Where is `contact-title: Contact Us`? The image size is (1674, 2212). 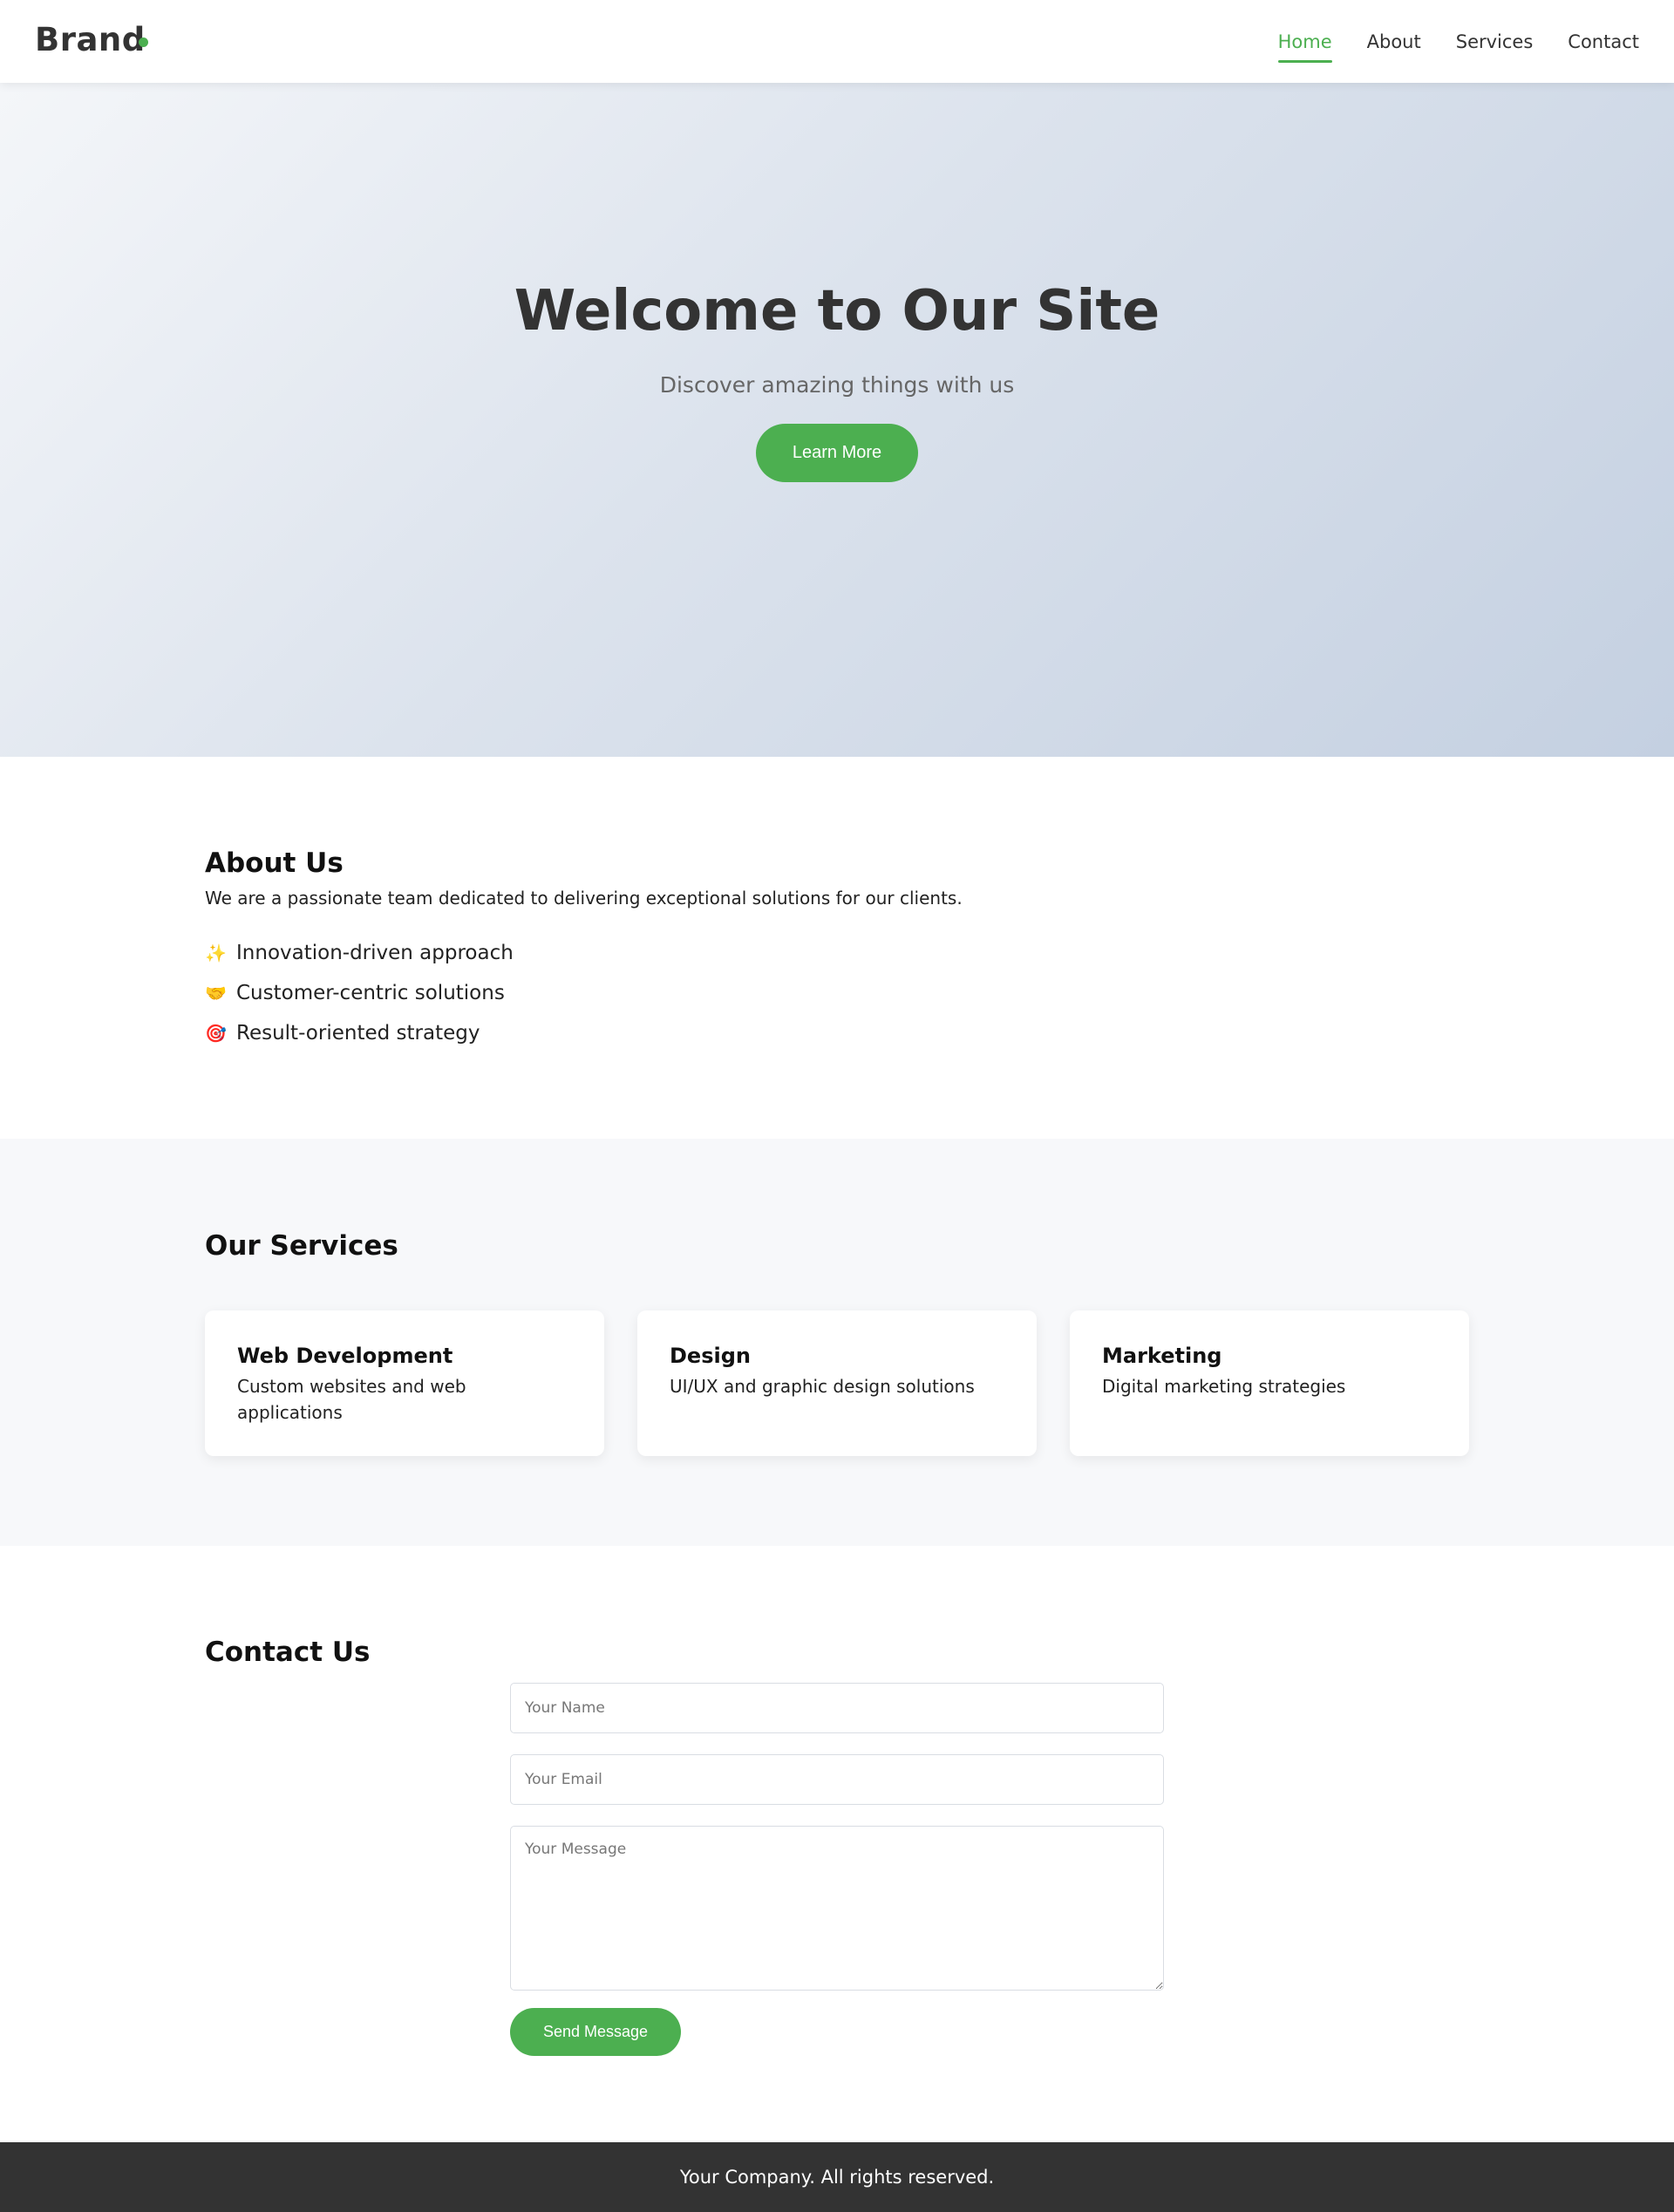
contact-title: Contact Us is located at coordinates (288, 1652).